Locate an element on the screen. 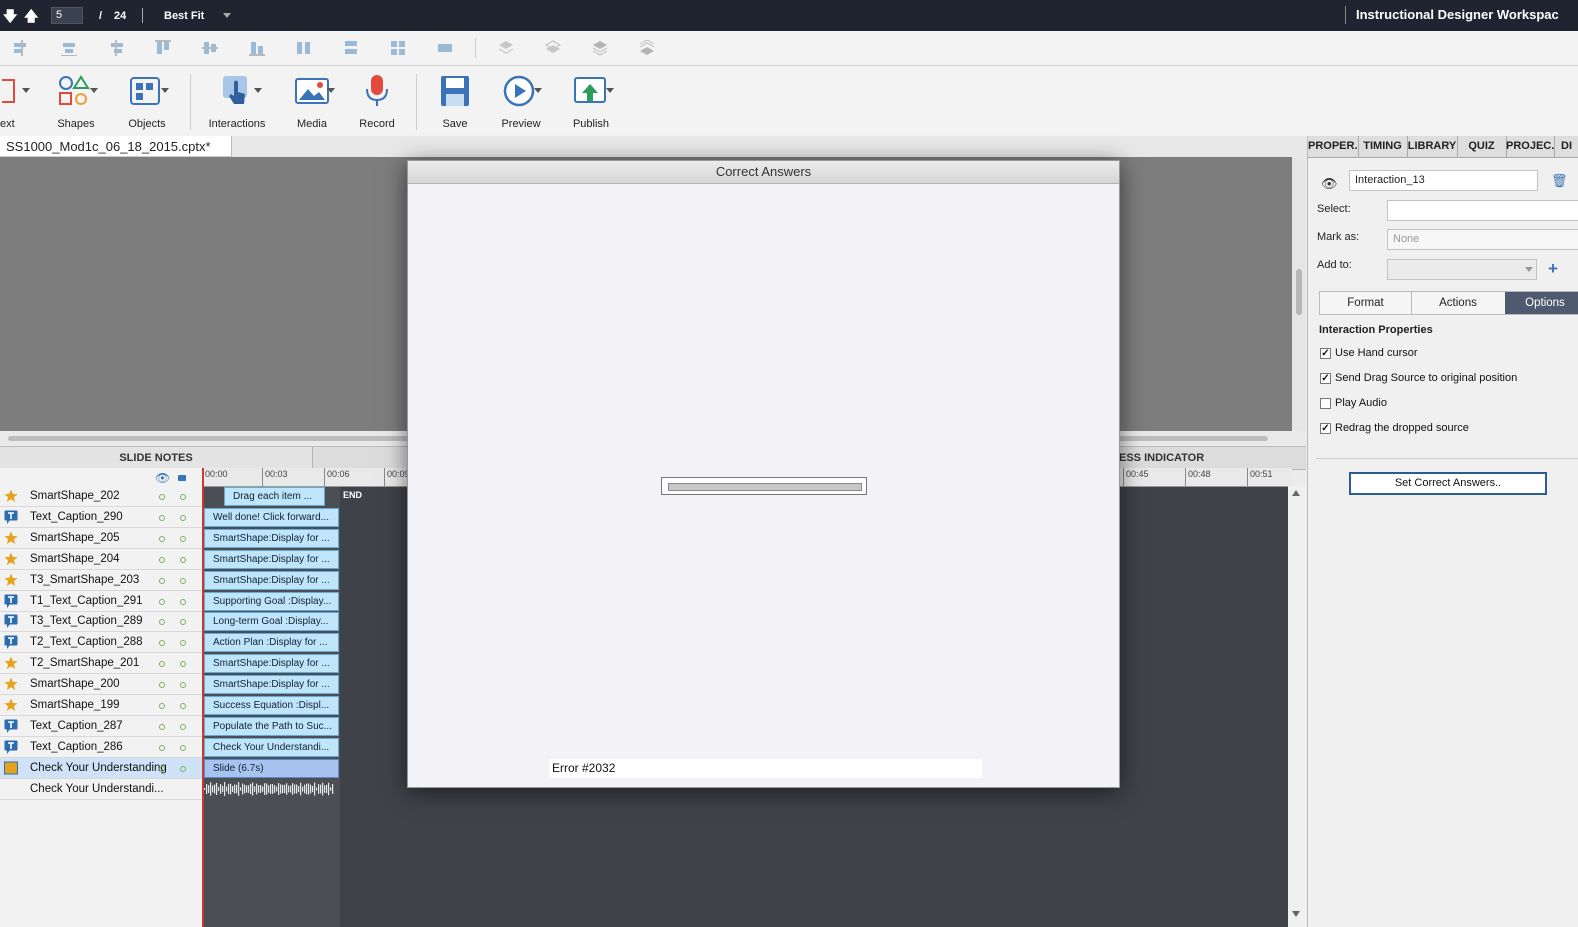  object-name-input: Interaction_13 is located at coordinates (1443, 180).